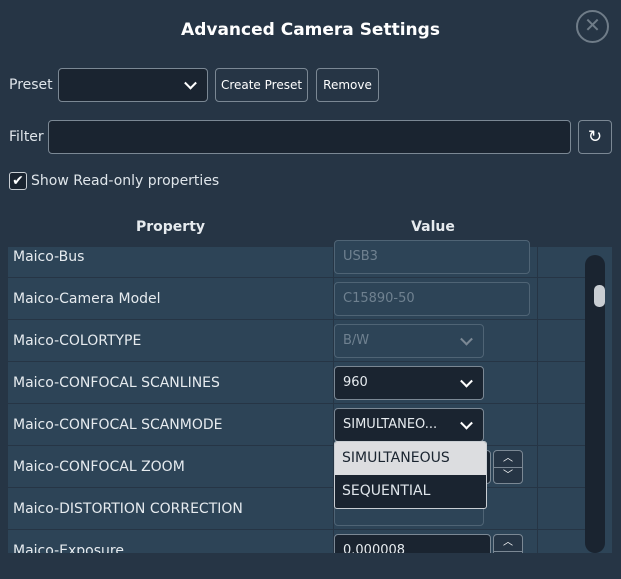 This screenshot has width=621, height=579. I want to click on header-property: Property, so click(170, 227).